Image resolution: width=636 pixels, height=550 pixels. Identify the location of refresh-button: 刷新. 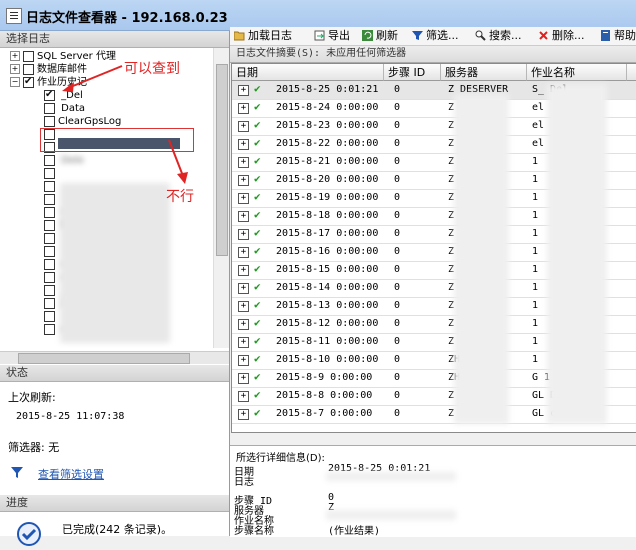
(380, 36).